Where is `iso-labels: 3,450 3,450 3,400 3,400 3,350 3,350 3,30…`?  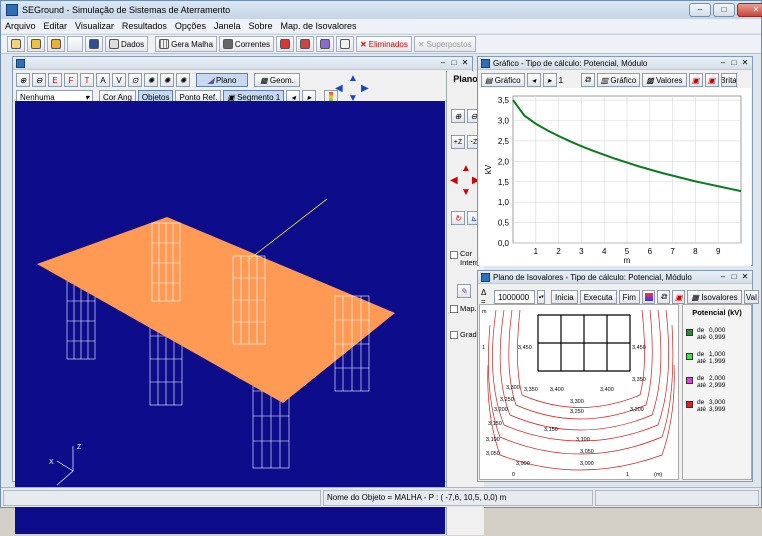 iso-labels: 3,450 3,450 3,400 3,400 3,350 3,350 3,30… is located at coordinates (572, 393).